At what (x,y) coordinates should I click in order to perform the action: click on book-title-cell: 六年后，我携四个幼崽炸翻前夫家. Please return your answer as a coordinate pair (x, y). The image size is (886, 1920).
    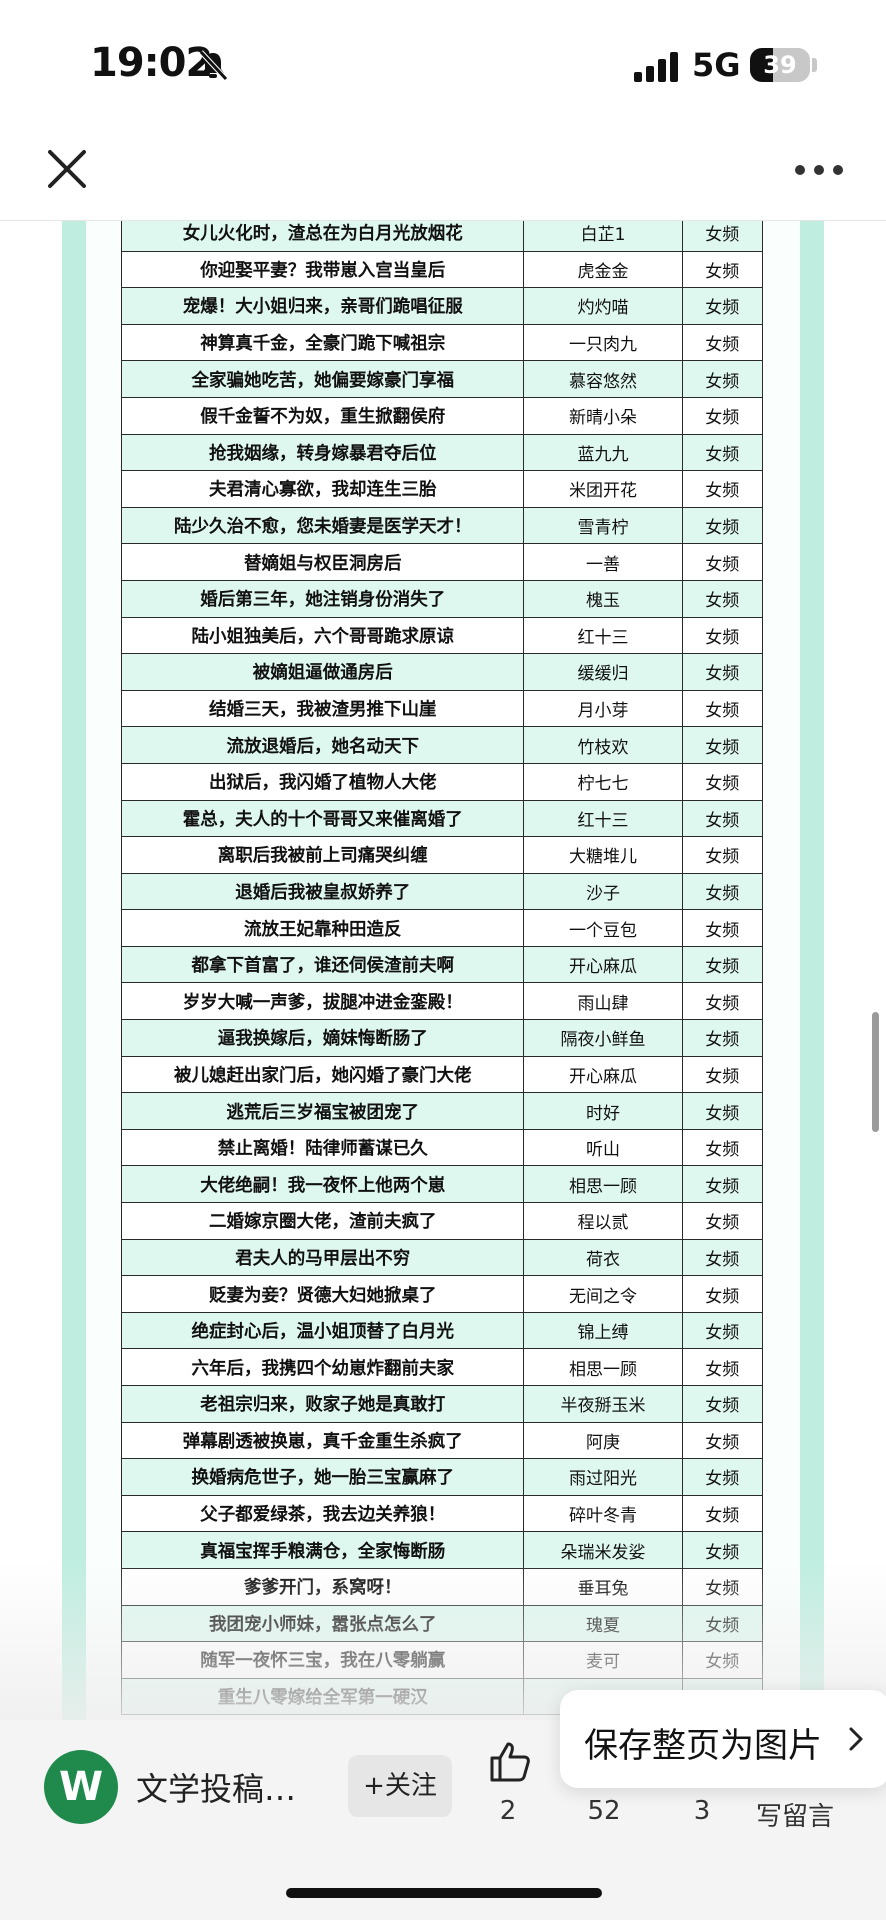
    Looking at the image, I should click on (322, 1367).